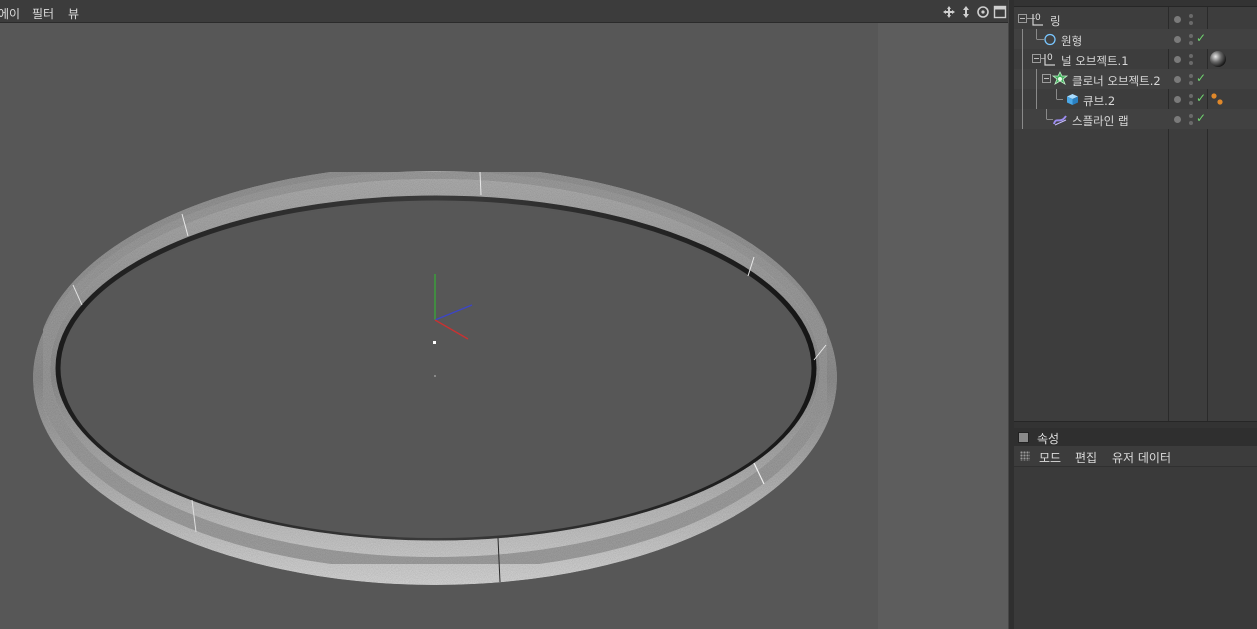 This screenshot has width=1257, height=629. I want to click on viewport-menu-filter: 필터, so click(43, 13).